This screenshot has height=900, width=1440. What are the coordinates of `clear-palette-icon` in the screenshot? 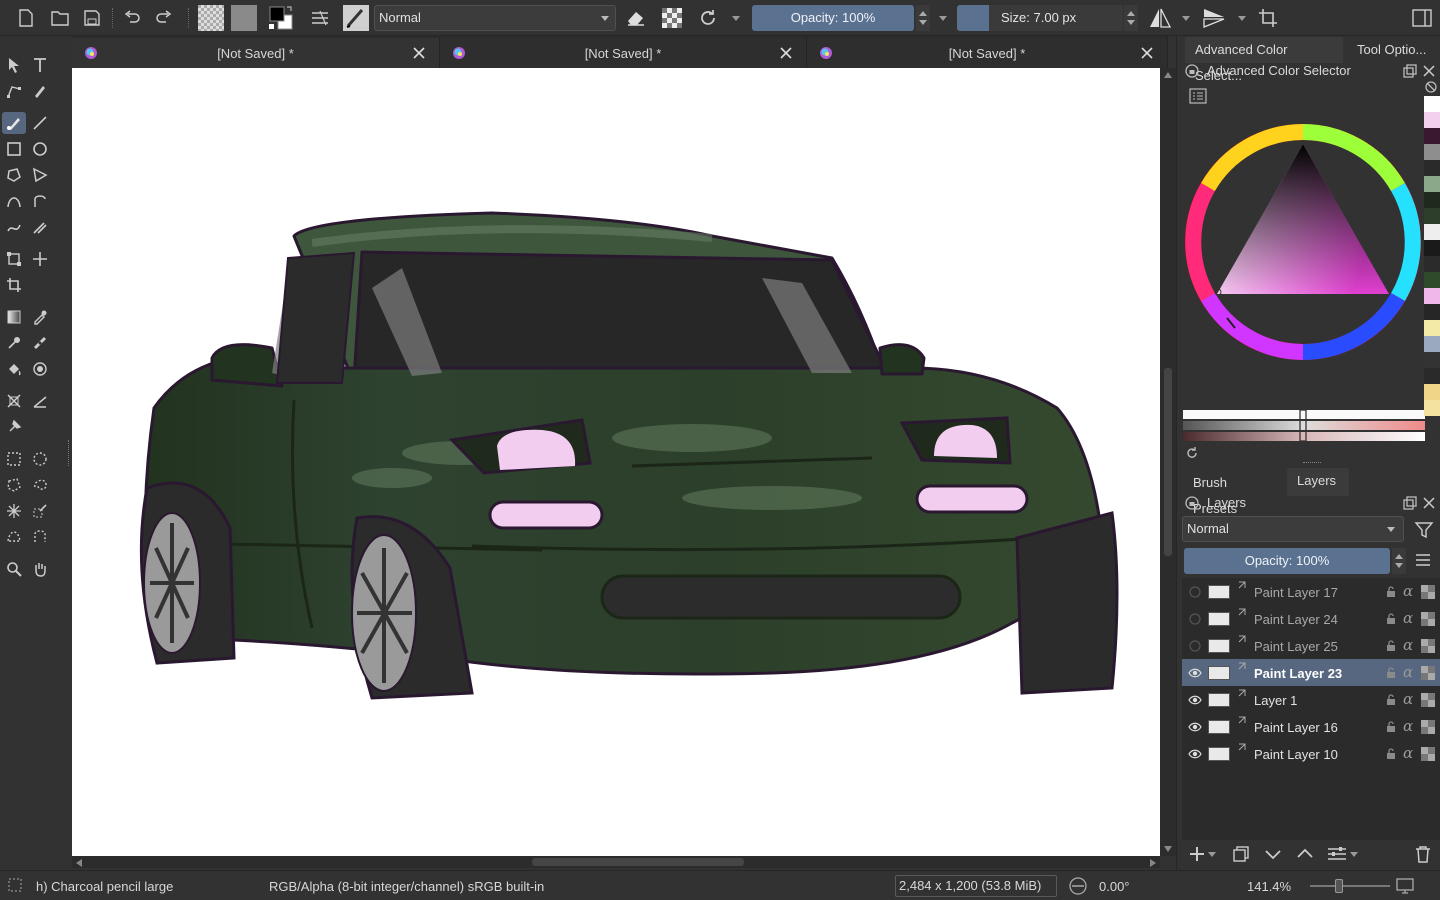 It's located at (1432, 87).